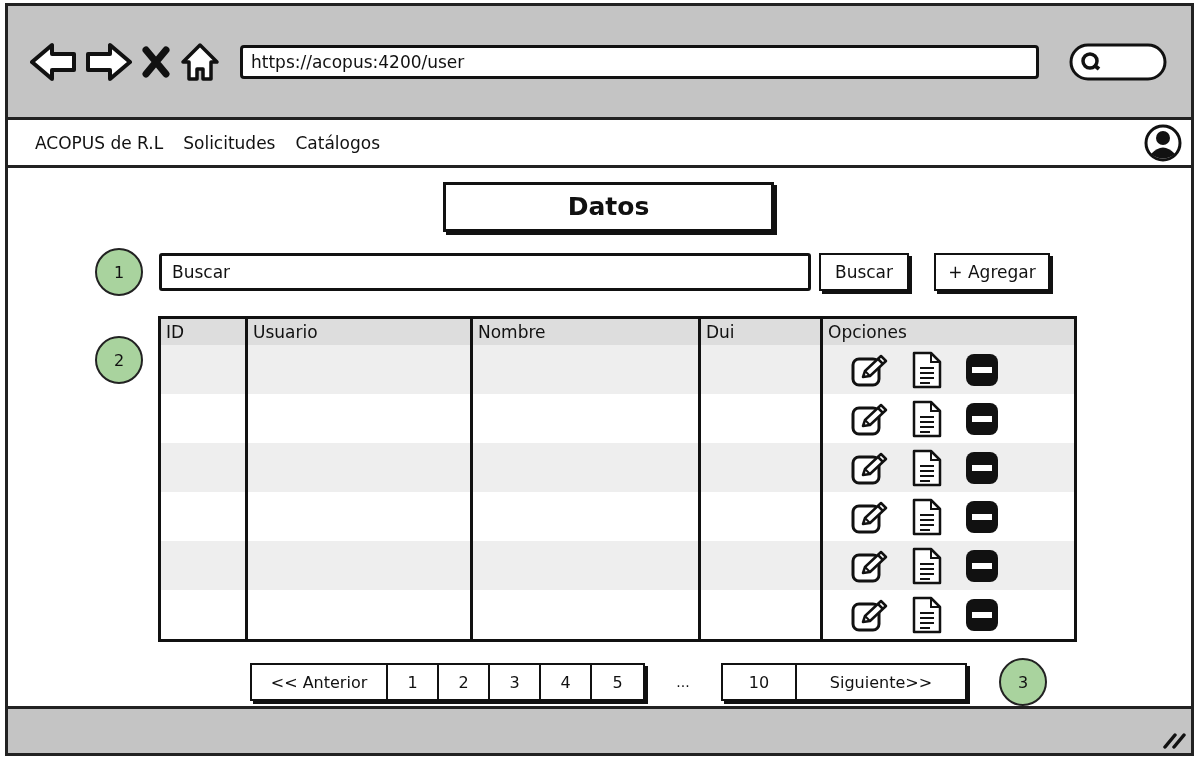  Describe the element at coordinates (608, 207) in the screenshot. I see `page-title: Datos` at that location.